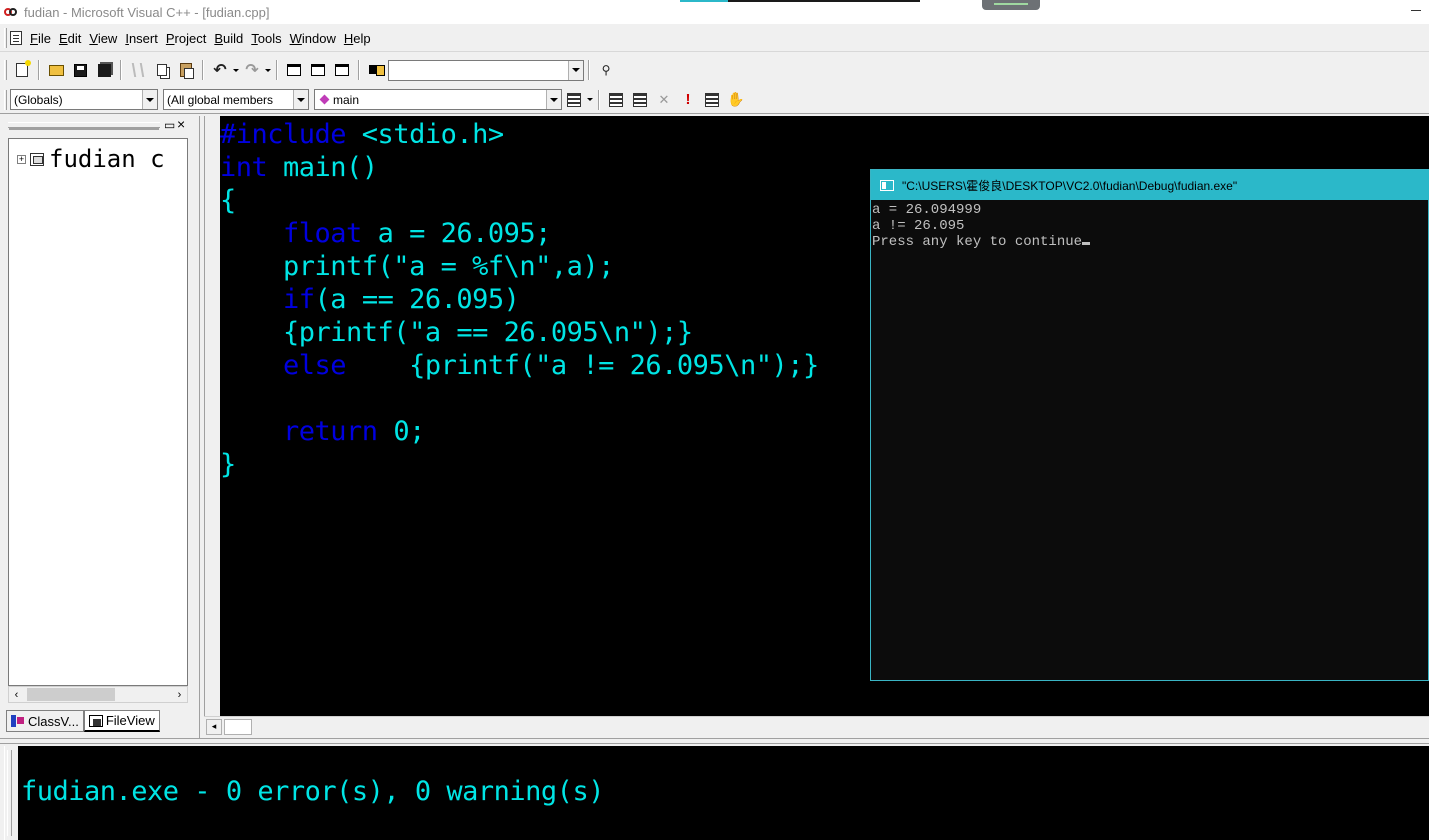 The width and height of the screenshot is (1429, 840). I want to click on save-all-button, so click(104, 70).